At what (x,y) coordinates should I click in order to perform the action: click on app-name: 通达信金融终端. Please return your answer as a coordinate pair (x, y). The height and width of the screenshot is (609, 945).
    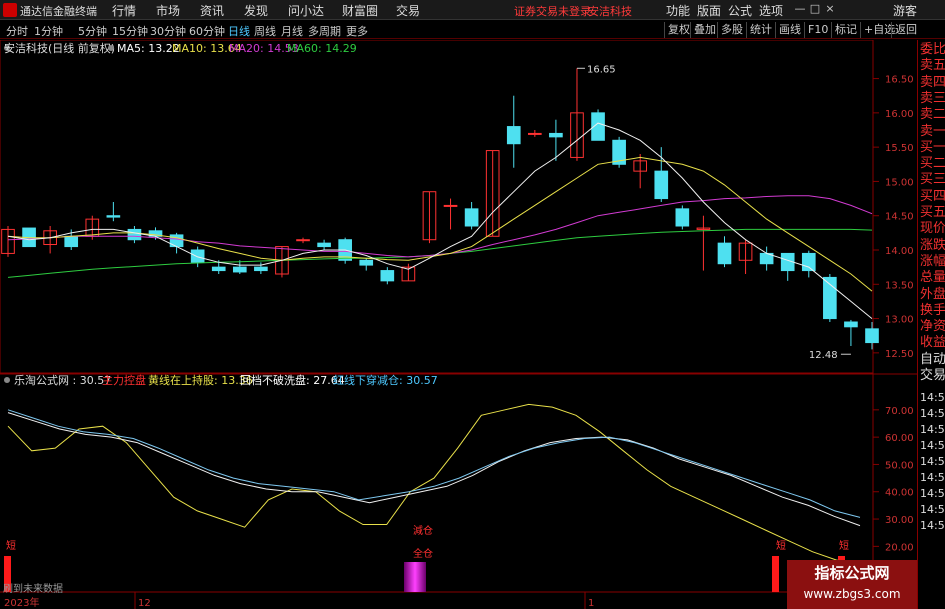
    Looking at the image, I should click on (58, 11).